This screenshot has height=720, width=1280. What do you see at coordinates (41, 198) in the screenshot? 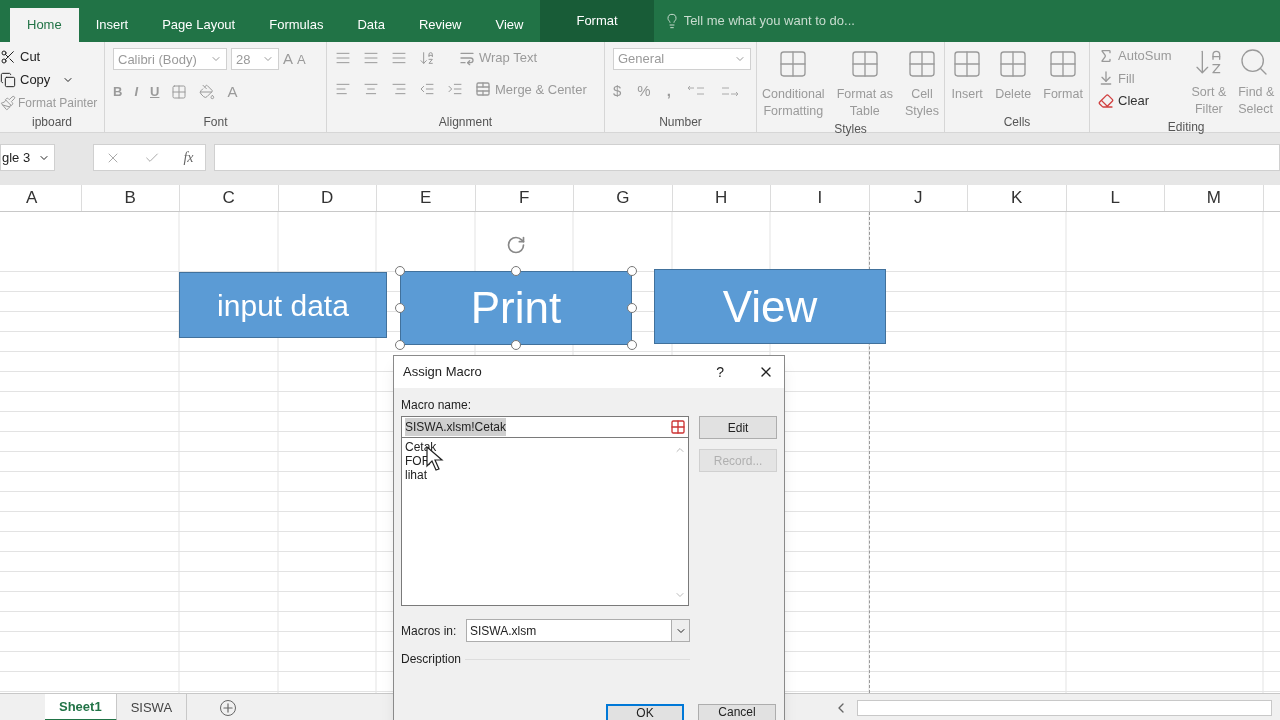
I see `column-header: A` at bounding box center [41, 198].